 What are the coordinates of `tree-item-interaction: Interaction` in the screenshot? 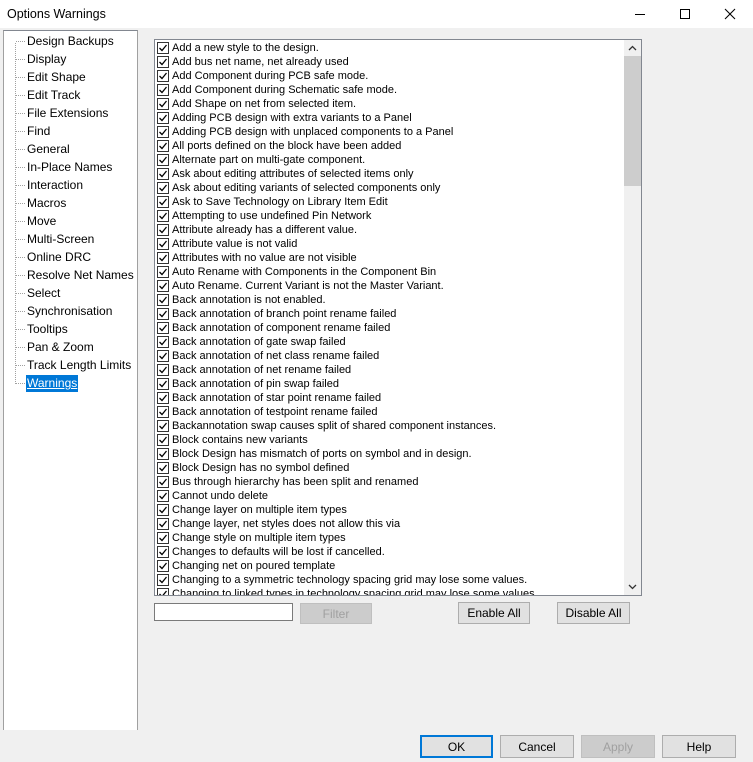 It's located at (49, 185).